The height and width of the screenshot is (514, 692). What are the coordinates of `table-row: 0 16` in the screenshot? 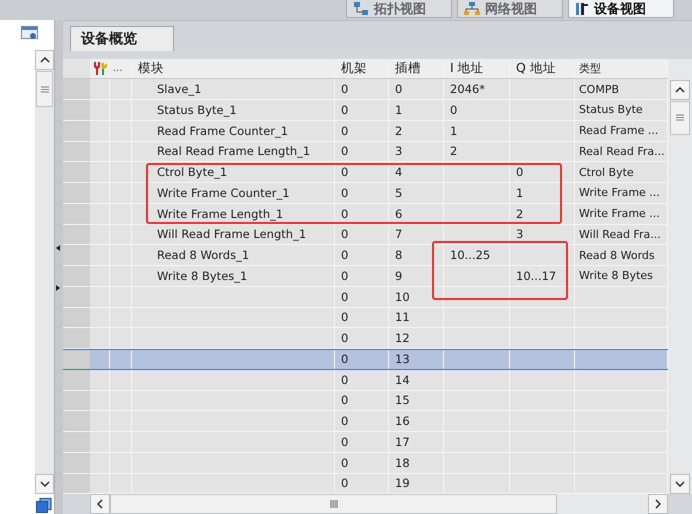 It's located at (365, 421).